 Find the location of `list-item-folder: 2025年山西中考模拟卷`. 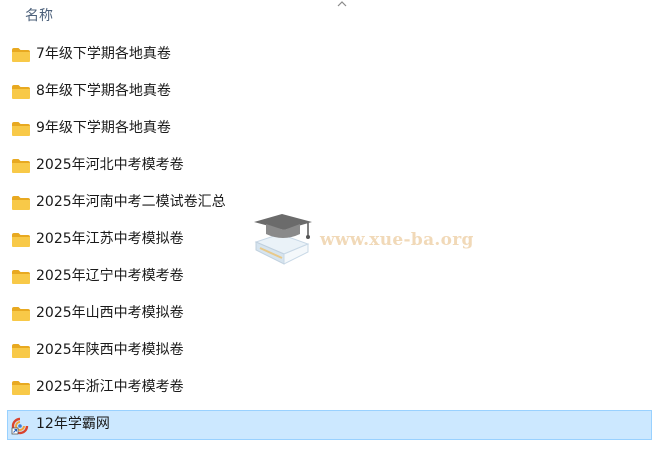

list-item-folder: 2025年山西中考模拟卷 is located at coordinates (329, 314).